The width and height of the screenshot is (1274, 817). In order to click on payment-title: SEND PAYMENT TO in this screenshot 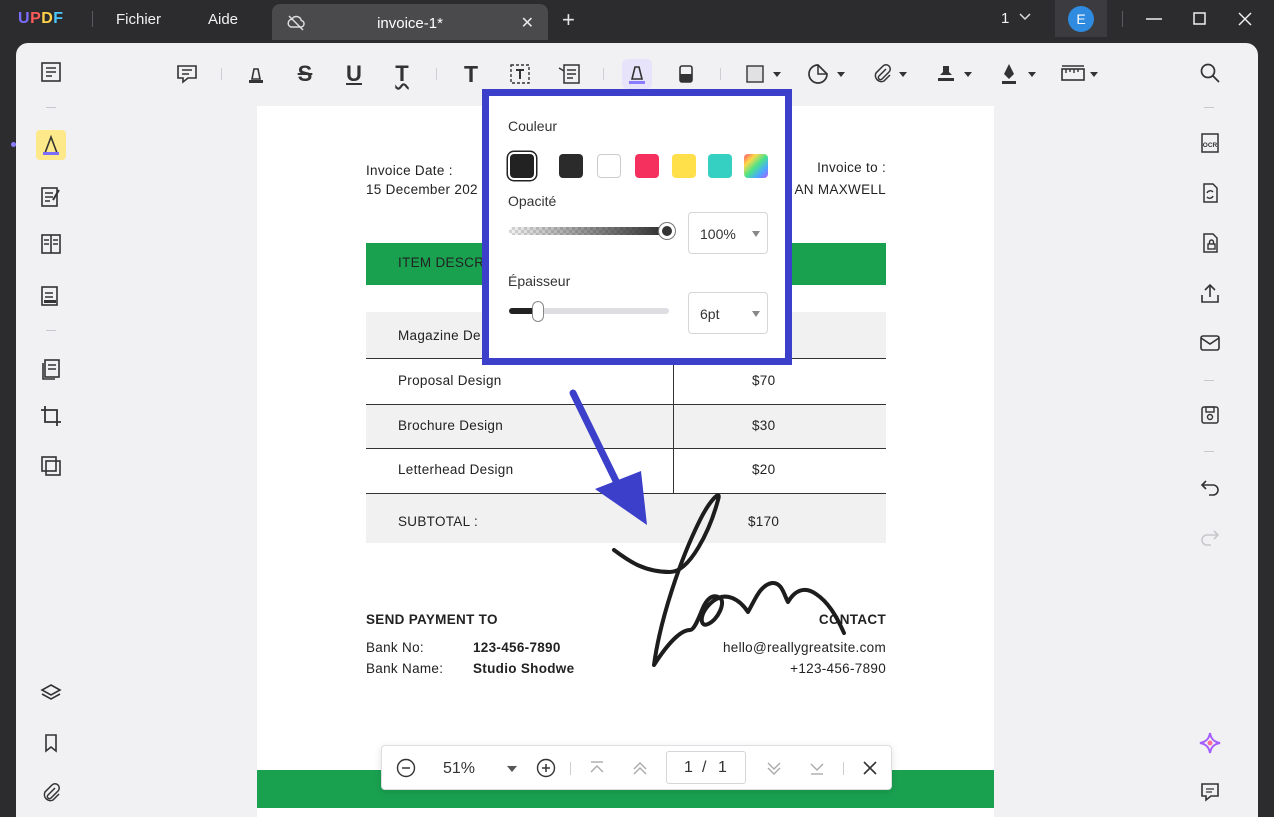, I will do `click(432, 619)`.